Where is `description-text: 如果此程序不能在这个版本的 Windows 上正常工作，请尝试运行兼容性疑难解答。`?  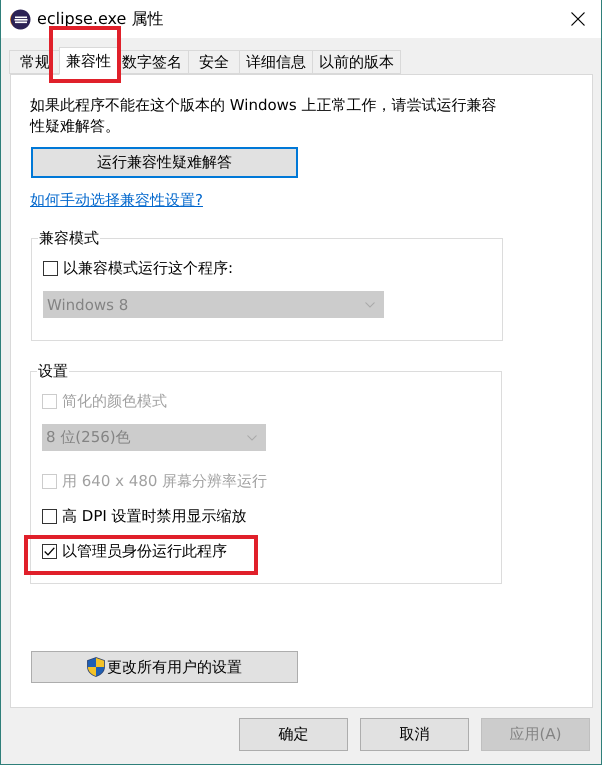 description-text: 如果此程序不能在这个版本的 Windows 上正常工作，请尝试运行兼容性疑难解答。 is located at coordinates (264, 116).